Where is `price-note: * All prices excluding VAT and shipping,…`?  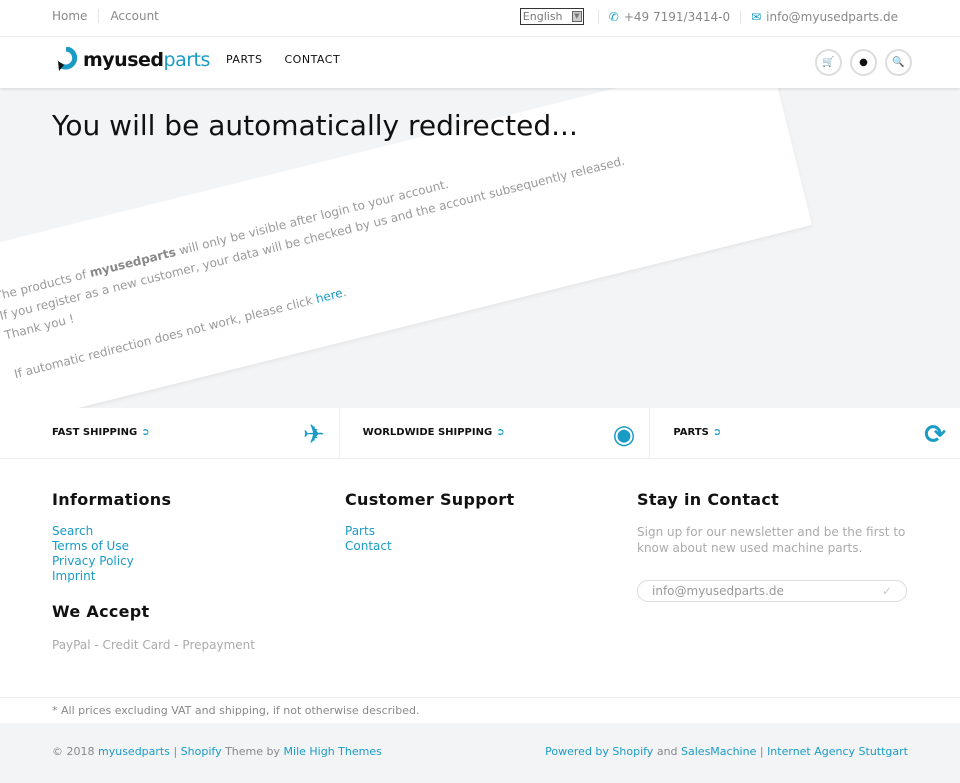 price-note: * All prices excluding VAT and shipping,… is located at coordinates (480, 710).